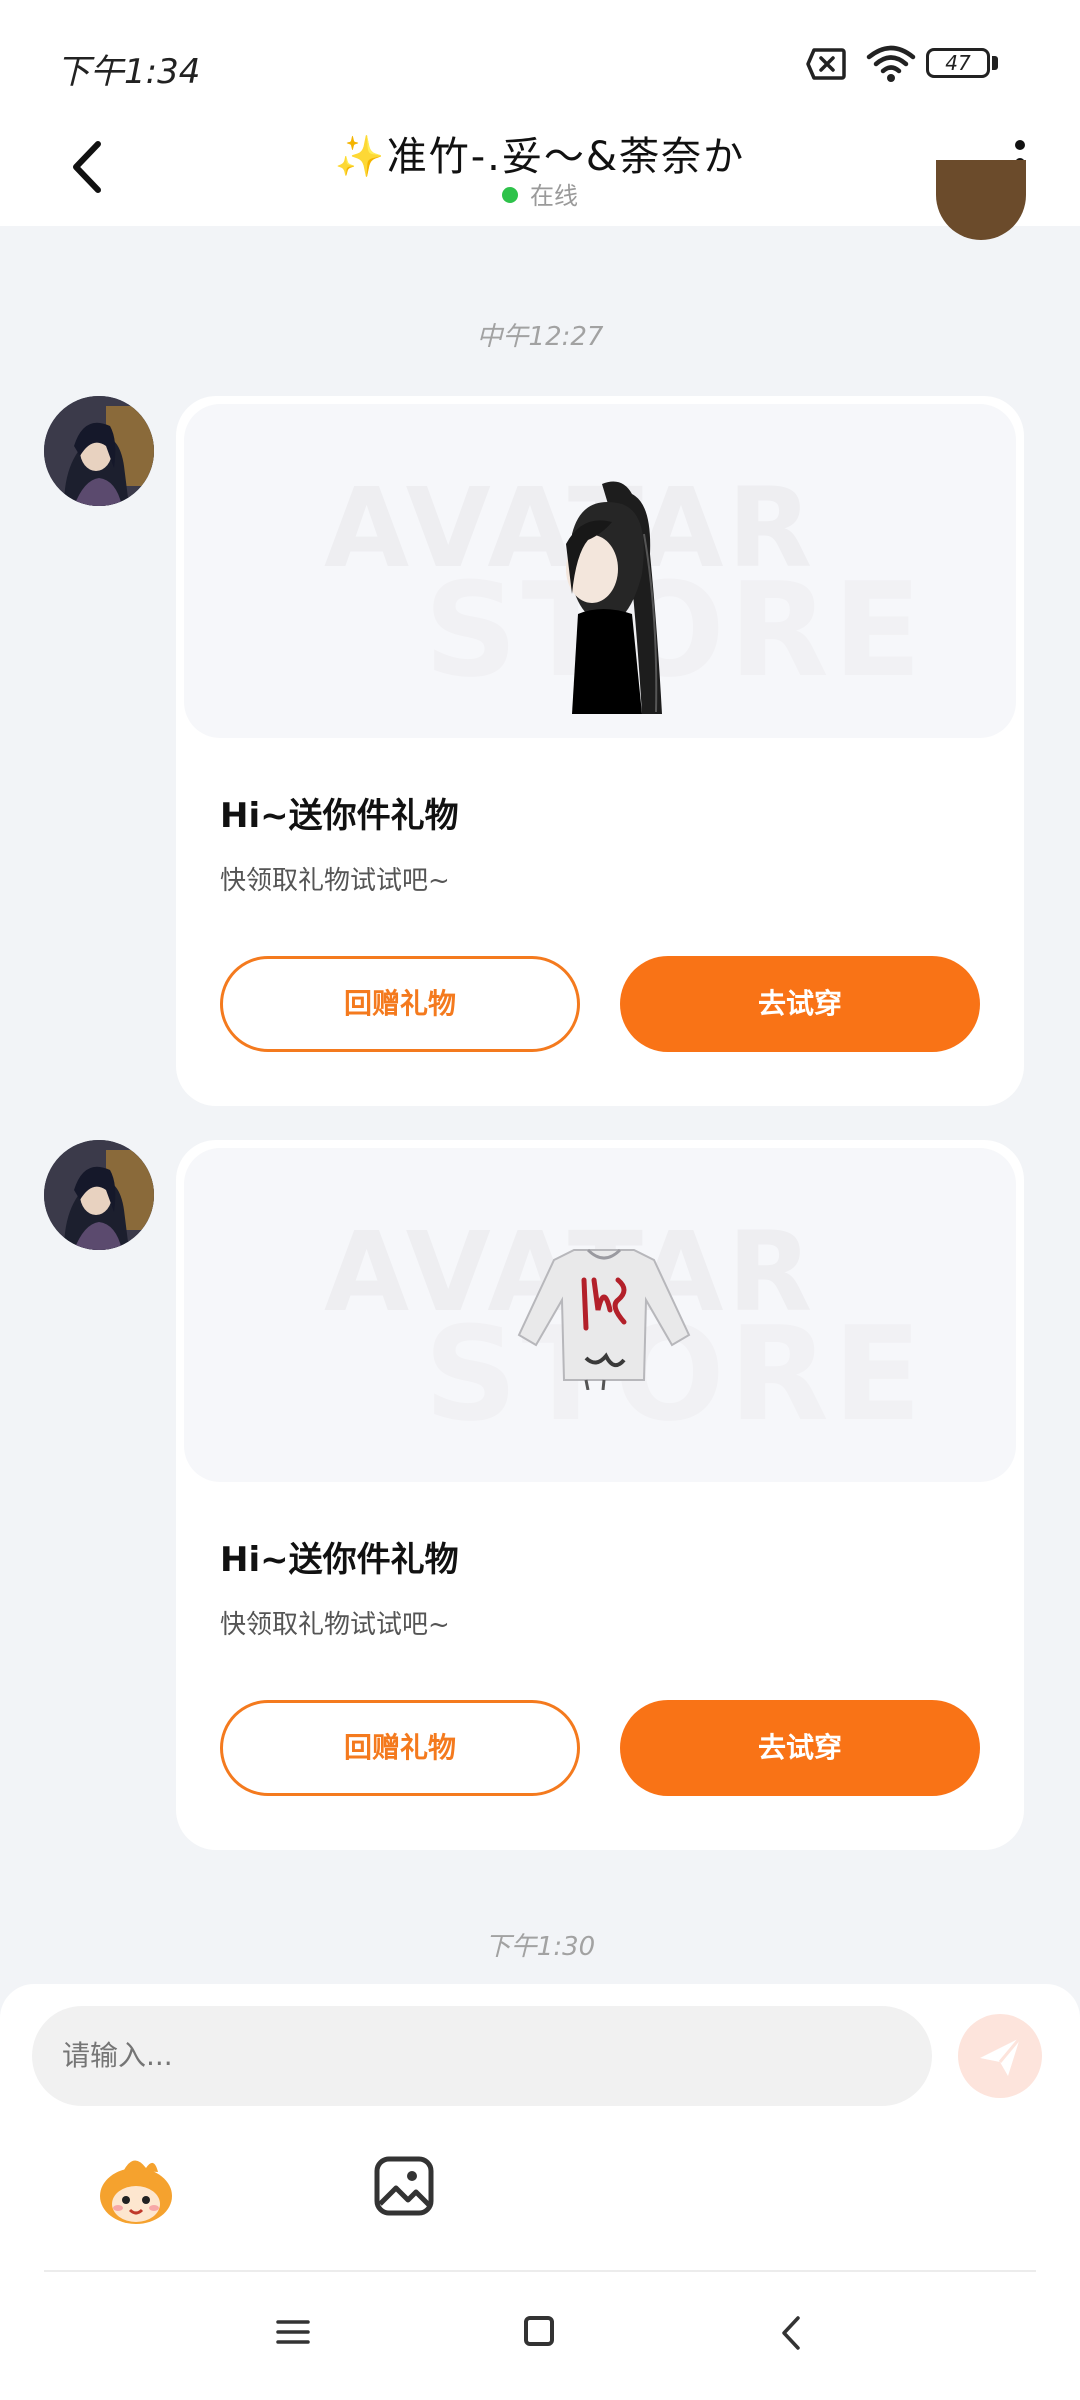  Describe the element at coordinates (850, 65) in the screenshot. I see `status-icons: 47` at that location.